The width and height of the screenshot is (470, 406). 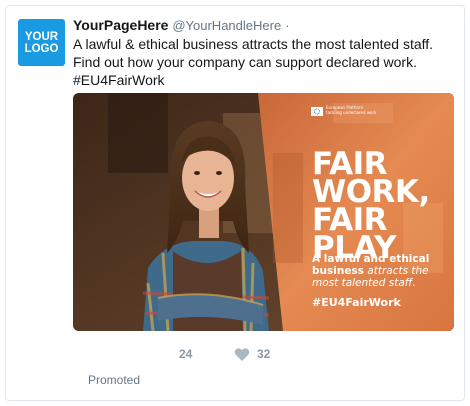 What do you see at coordinates (120, 25) in the screenshot?
I see `page-name: YourPageHere` at bounding box center [120, 25].